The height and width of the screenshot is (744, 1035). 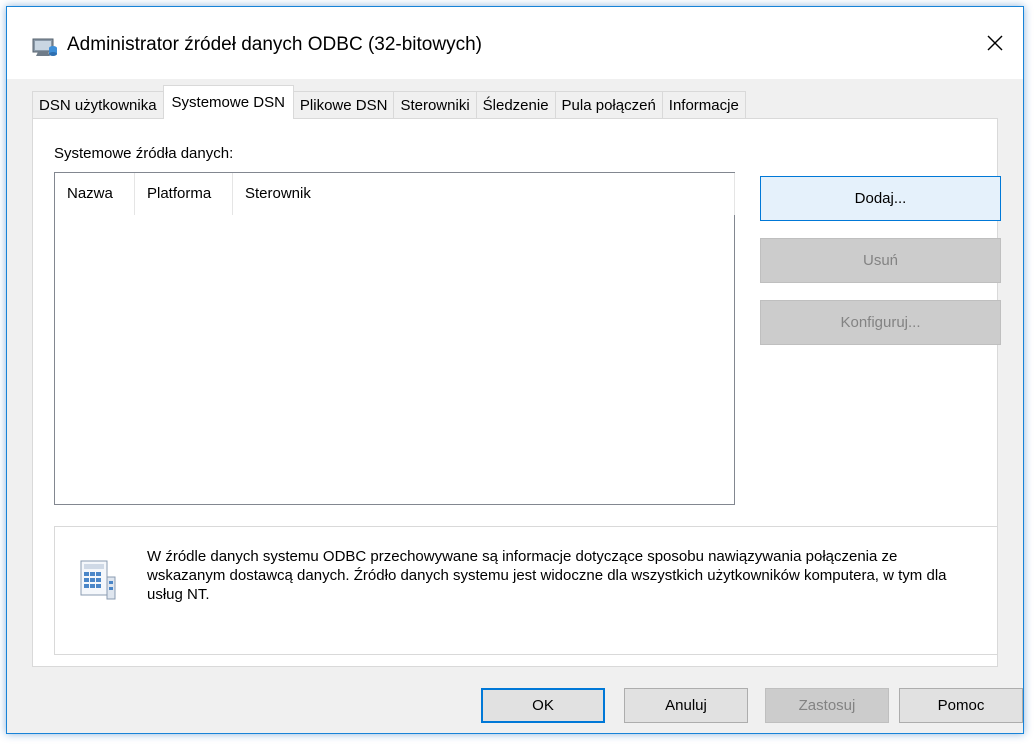 I want to click on system-data-sources-label: Systemowe źródła danych:, so click(x=144, y=153).